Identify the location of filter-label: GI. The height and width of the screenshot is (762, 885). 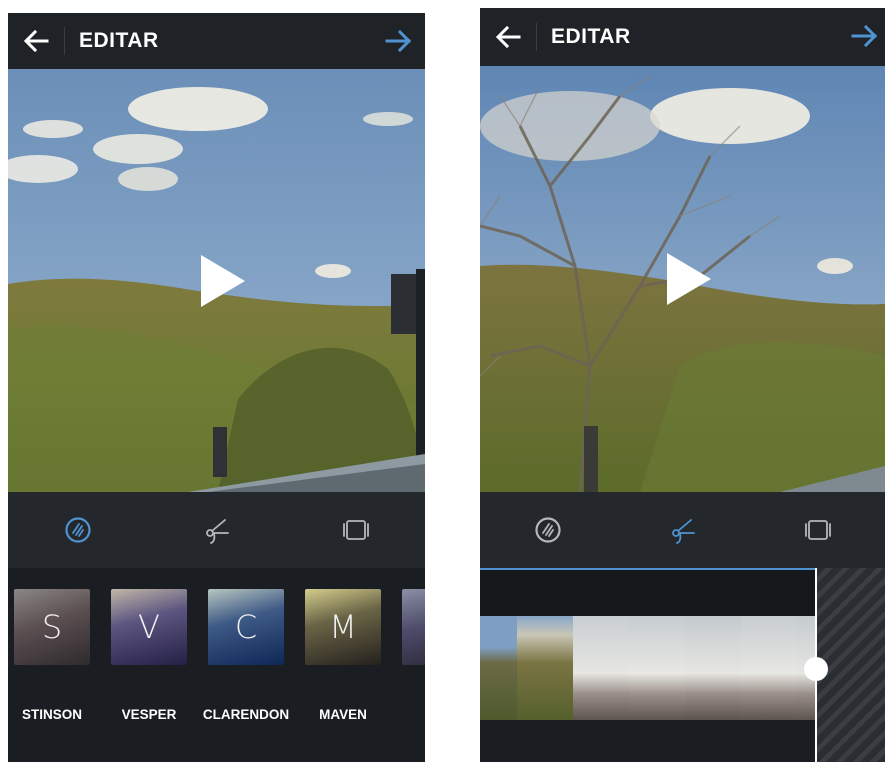
(403, 714).